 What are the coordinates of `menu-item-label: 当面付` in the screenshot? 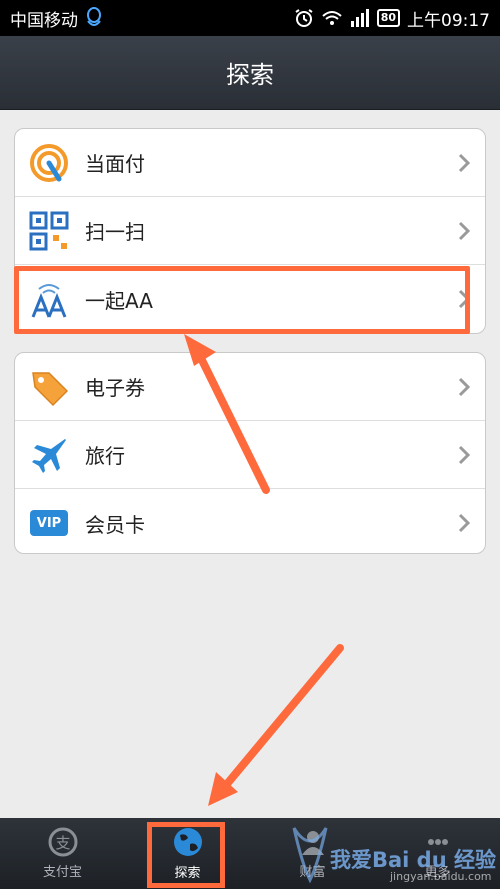 It's located at (115, 164).